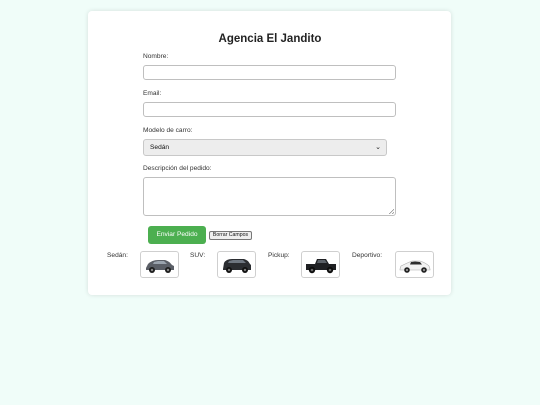 The width and height of the screenshot is (540, 405). I want to click on car-thumbnail-sports, so click(414, 264).